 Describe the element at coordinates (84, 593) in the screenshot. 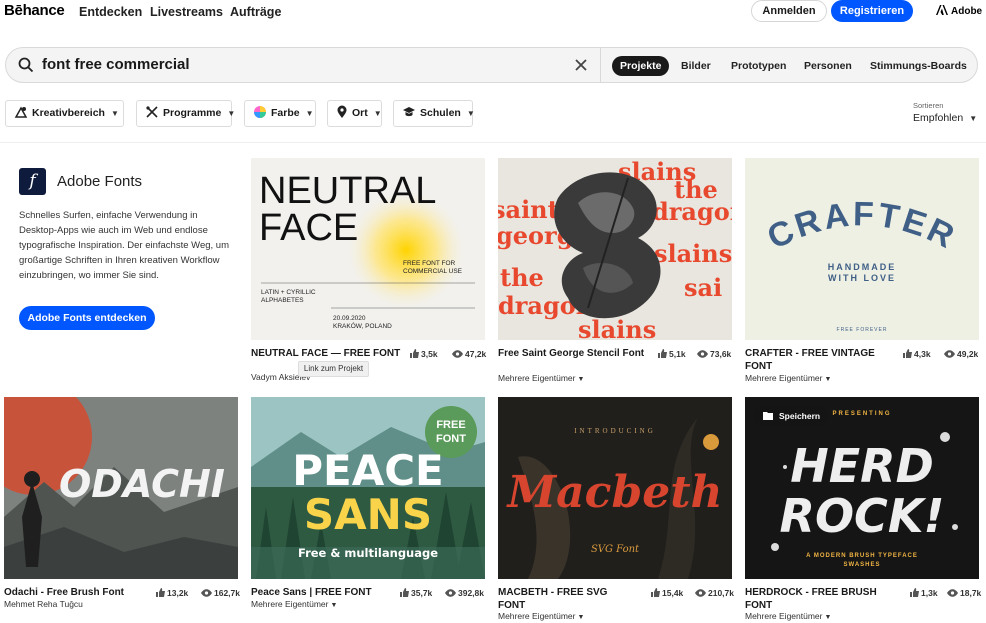

I see `project-title: Odachi - Free Brush Font` at that location.